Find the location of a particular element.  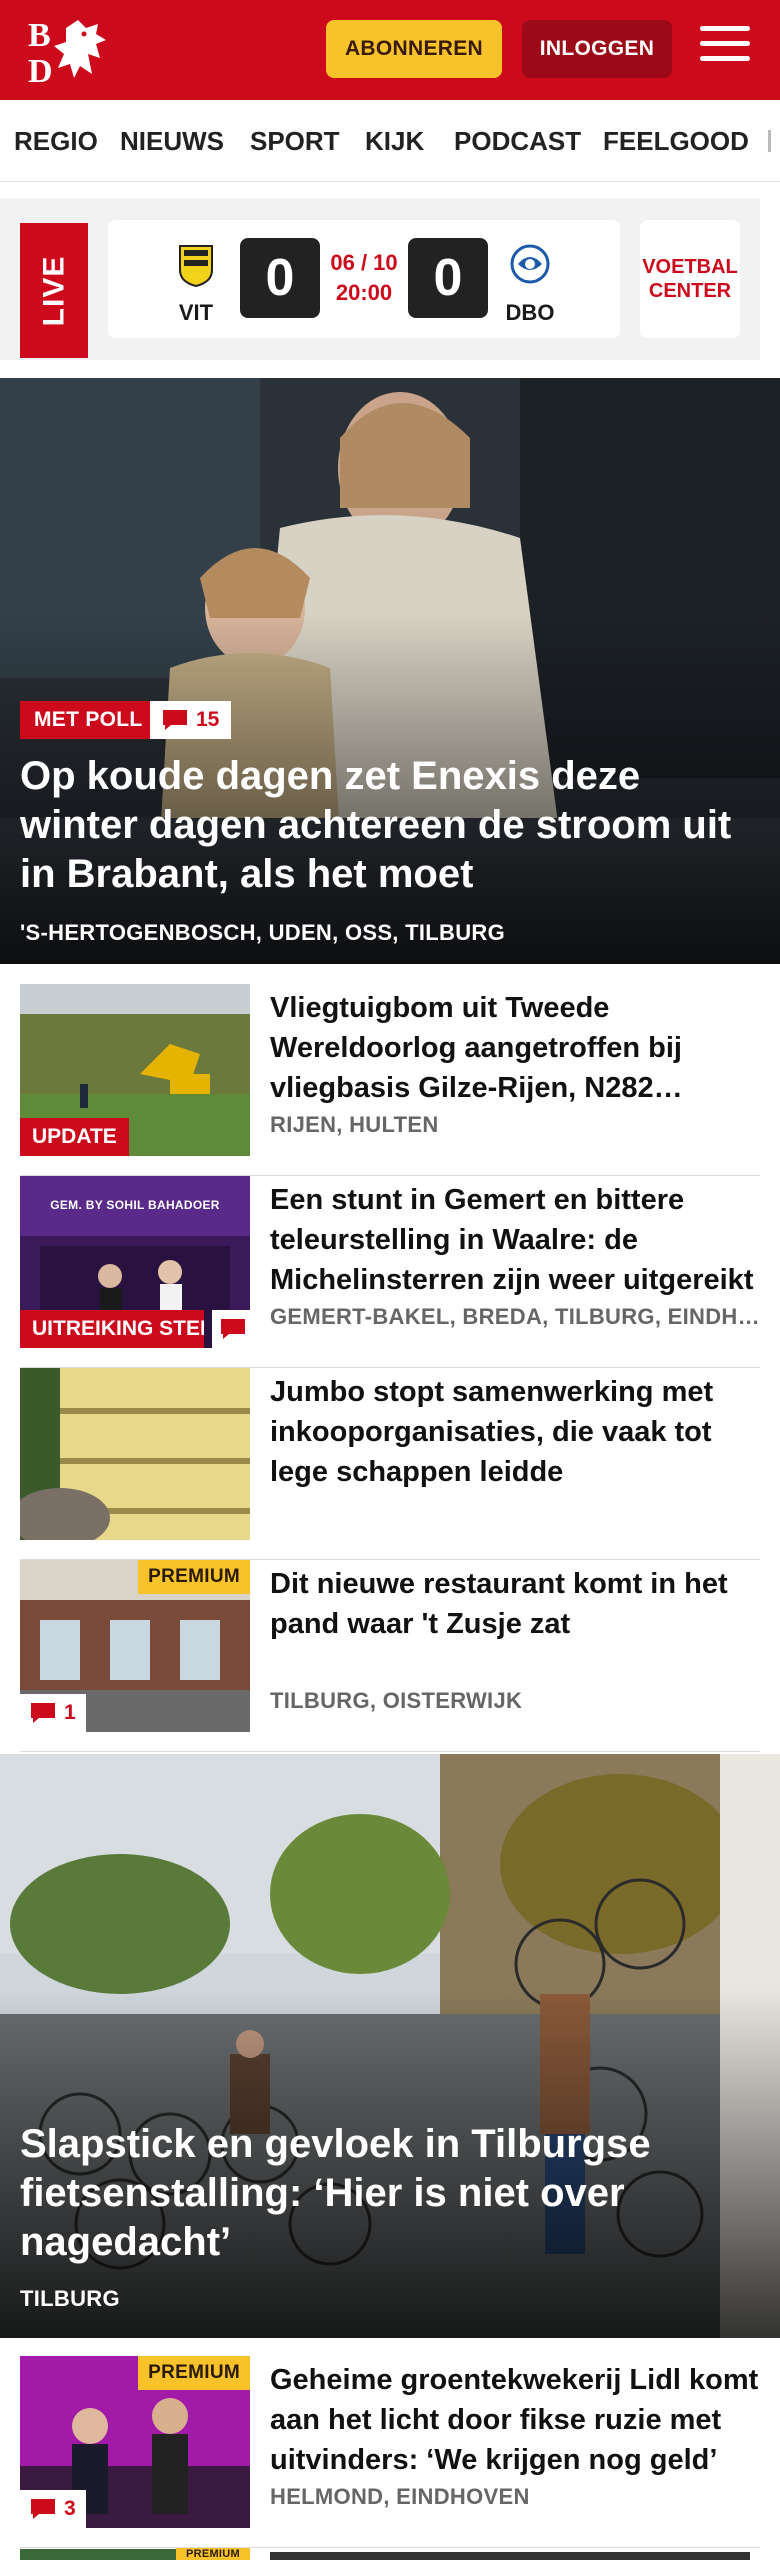

nav-item-feelgood: FEELGOOD is located at coordinates (676, 141).